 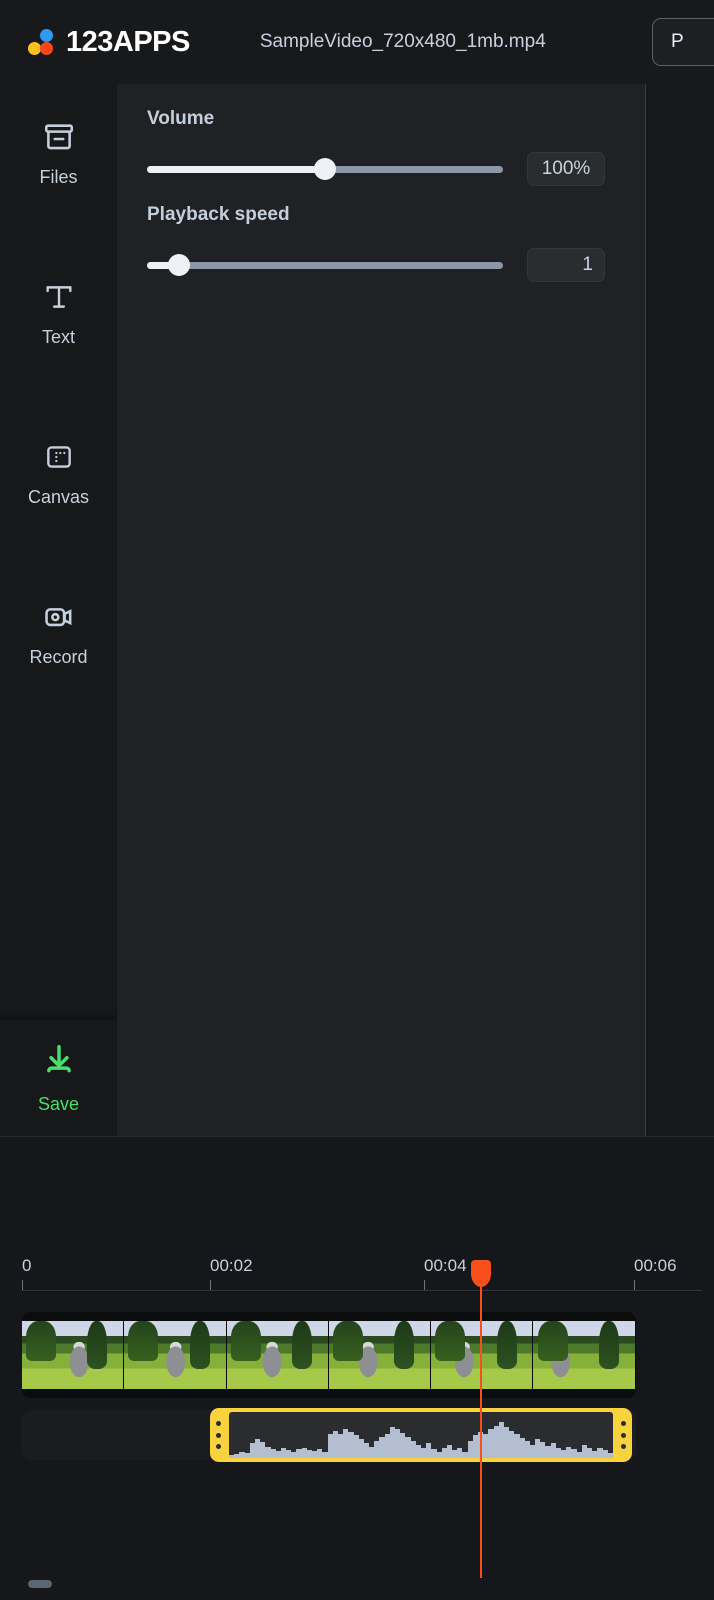 I want to click on pro-button: P, so click(x=683, y=42).